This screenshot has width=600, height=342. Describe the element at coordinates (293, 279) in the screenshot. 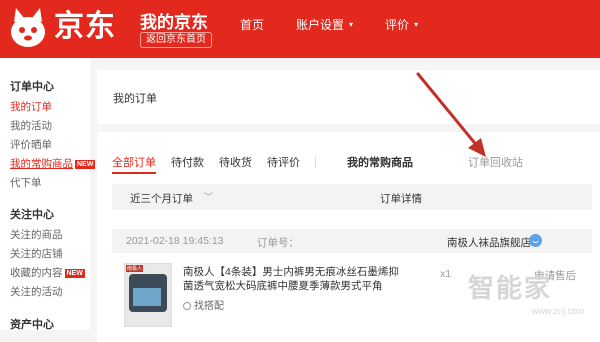

I see `product-title-link: 南极人【4条装】男士内裤男无痕冰丝石墨烯抑菌透气宽松大码底裤中腰夏季薄款男式平角` at that location.